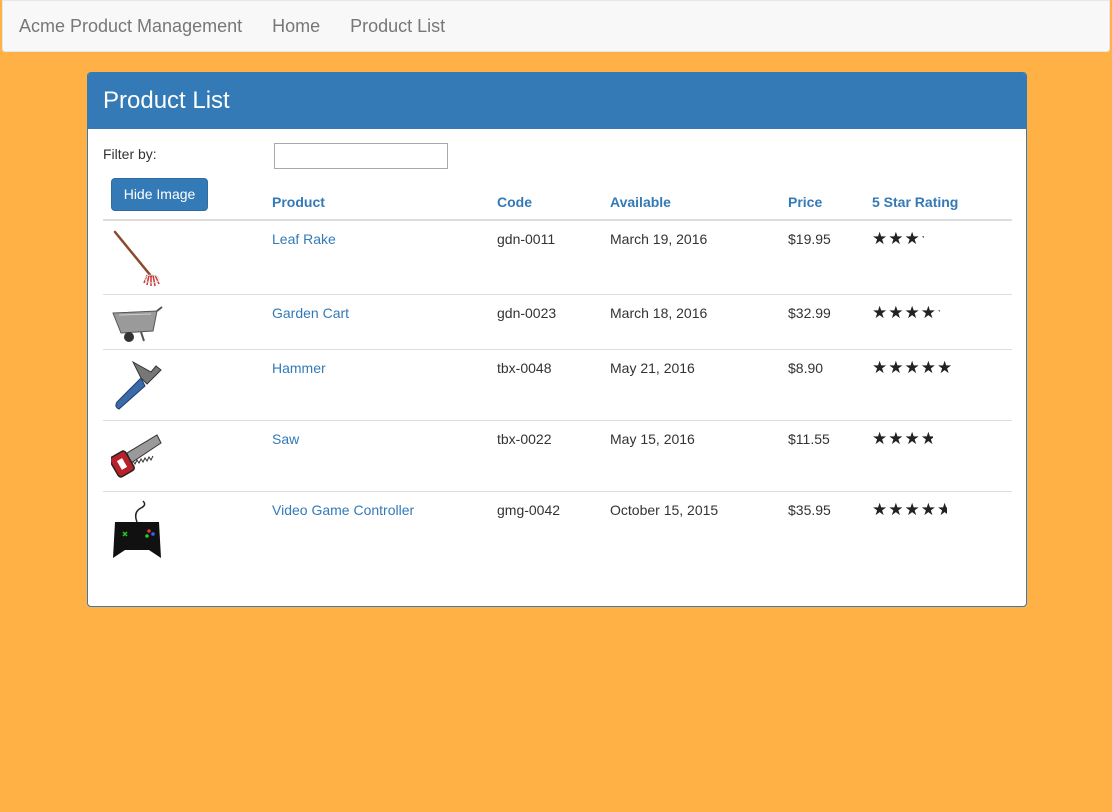  What do you see at coordinates (557, 456) in the screenshot?
I see `table-row: Saw tbx-0022 May 15, 2016 $11.55 ★★★★` at bounding box center [557, 456].